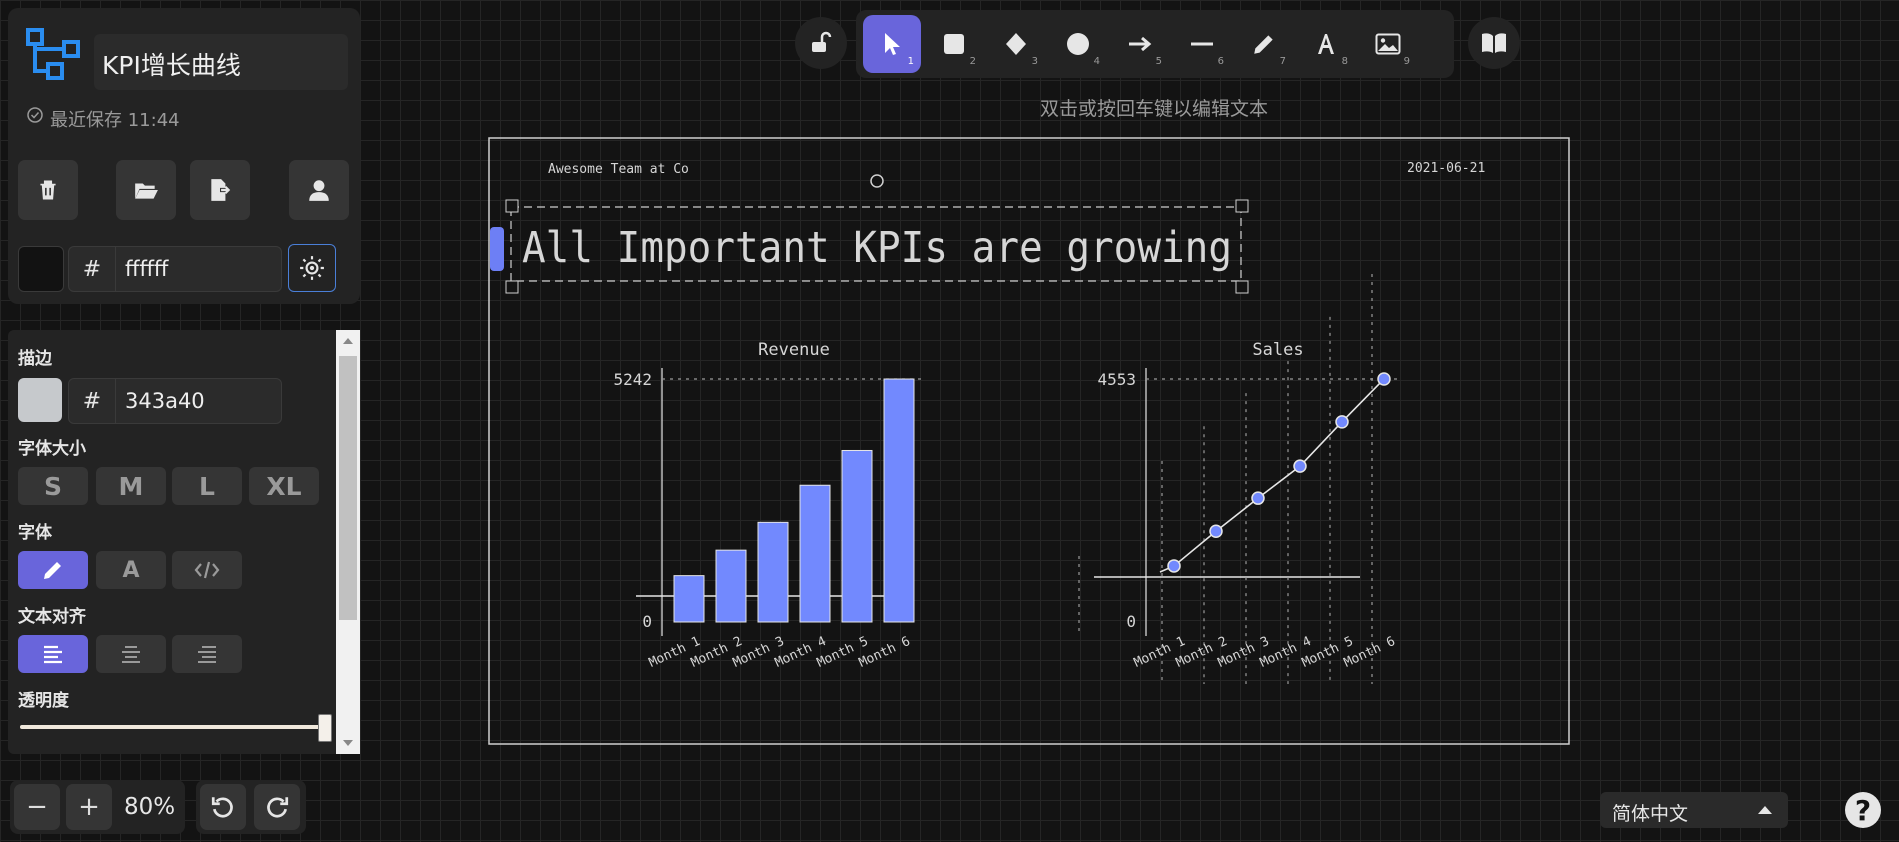 This screenshot has width=1899, height=842. Describe the element at coordinates (149, 807) in the screenshot. I see `zoom-level: 80%` at that location.